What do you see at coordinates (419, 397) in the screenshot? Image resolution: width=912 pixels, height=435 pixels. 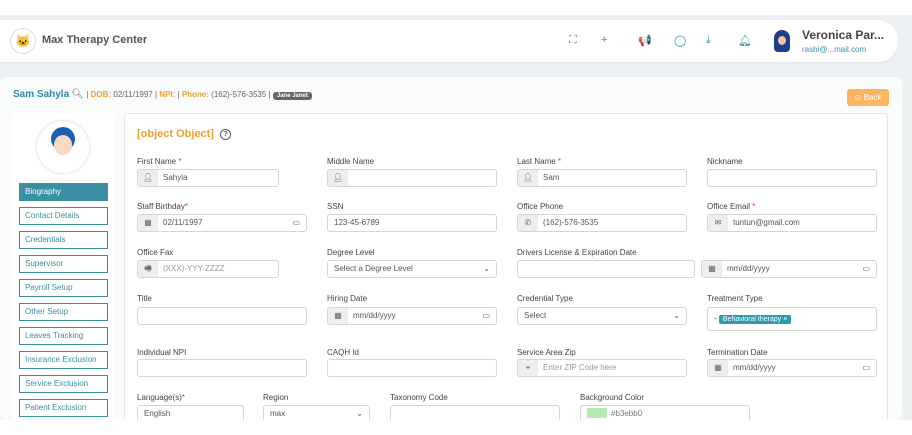 I see `taxonomy-label: Taxonomy Code` at bounding box center [419, 397].